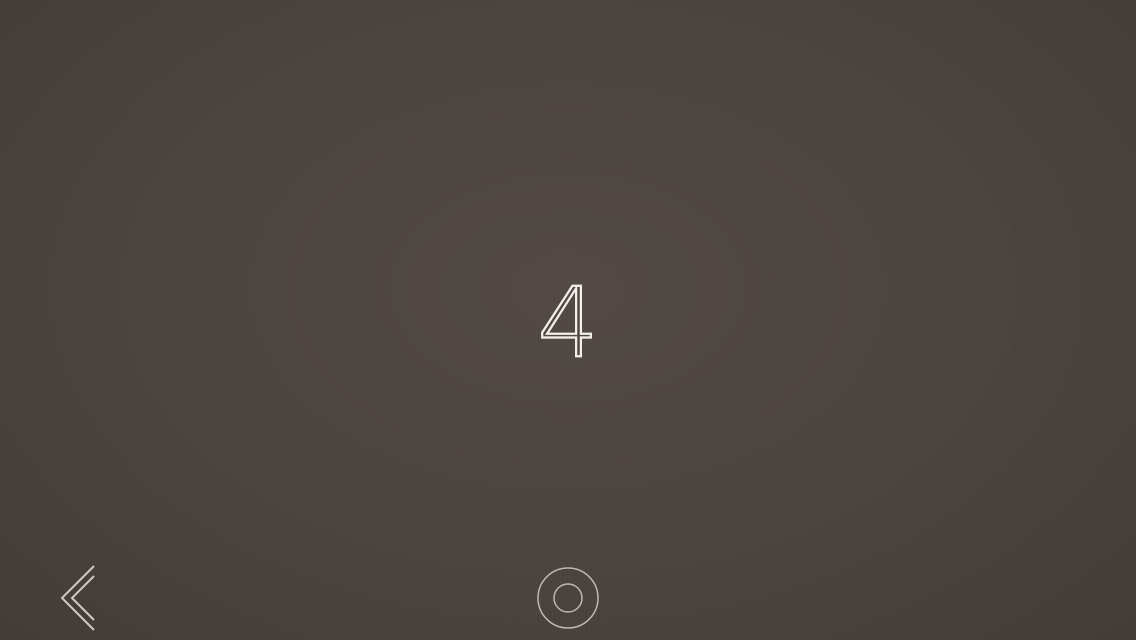 This screenshot has height=640, width=1136. I want to click on concentric-circles-icon, so click(568, 598).